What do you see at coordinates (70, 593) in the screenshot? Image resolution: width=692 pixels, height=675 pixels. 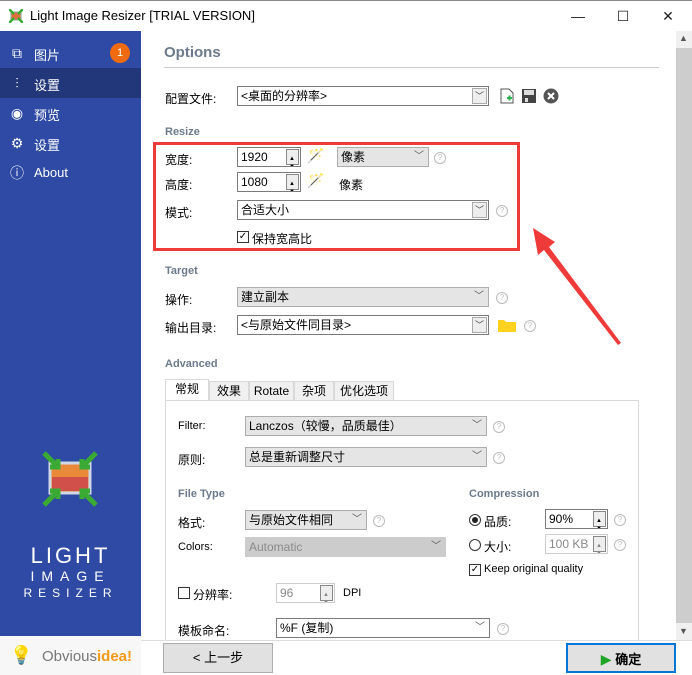 I see `brand-resizer: RESIZER` at bounding box center [70, 593].